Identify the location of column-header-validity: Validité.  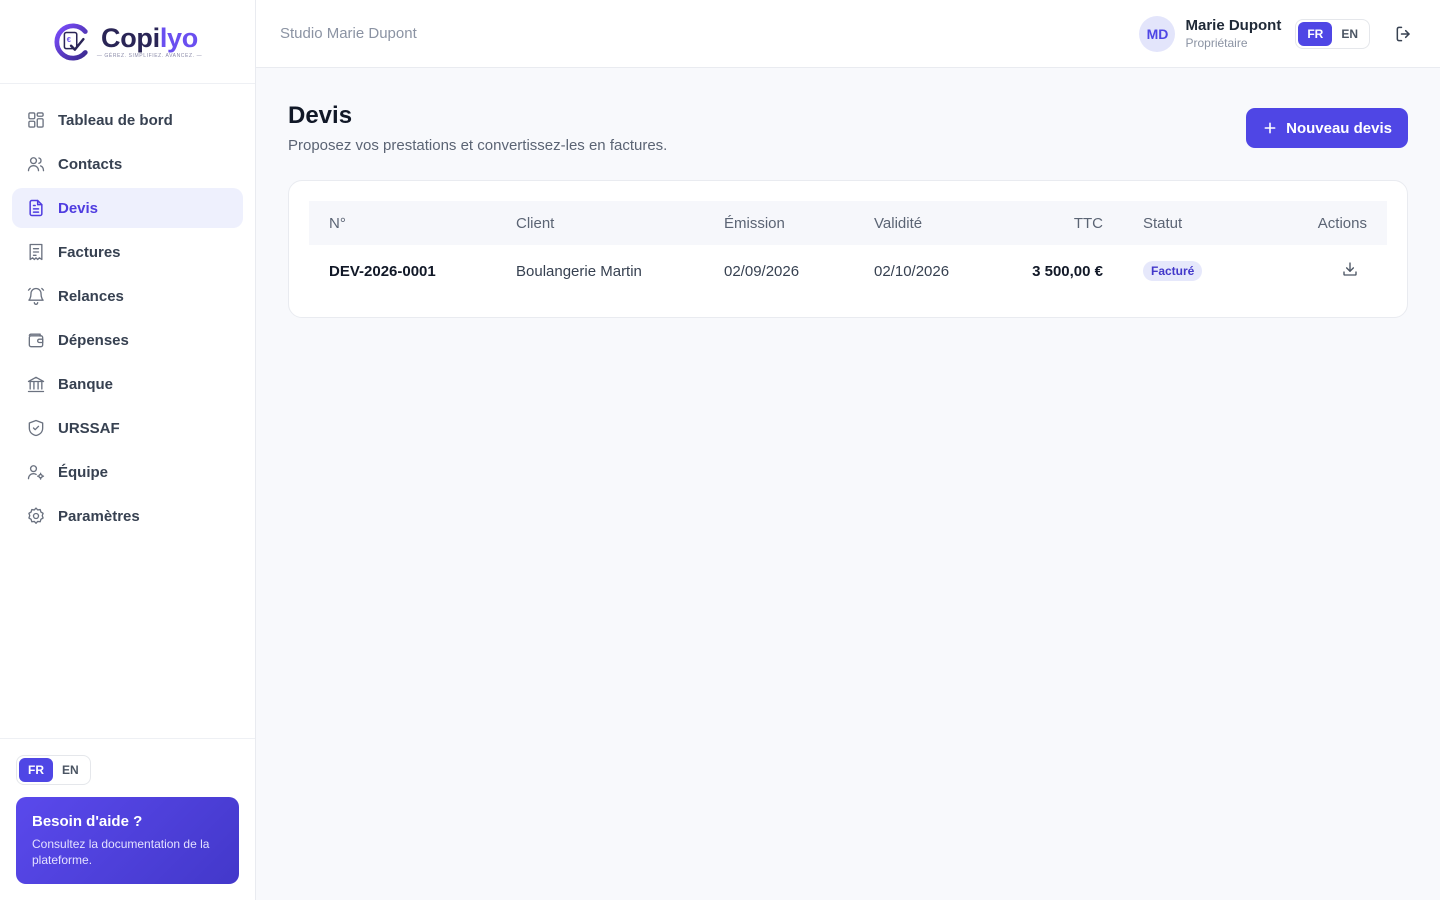
(921, 223).